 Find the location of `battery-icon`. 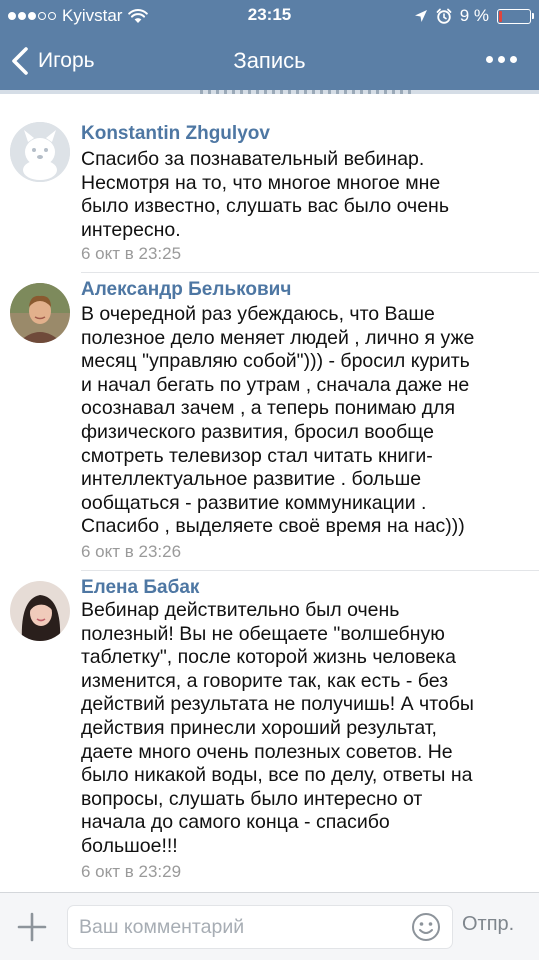

battery-icon is located at coordinates (515, 16).